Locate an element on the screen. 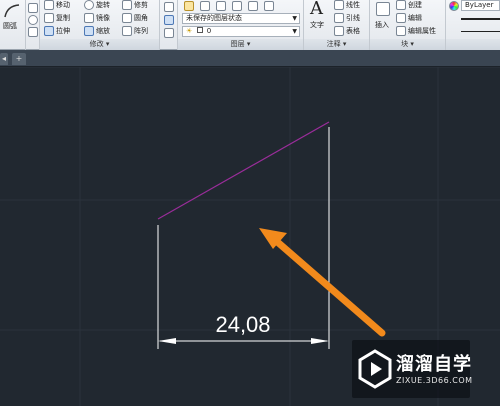 The width and height of the screenshot is (500, 406). array-icon is located at coordinates (127, 31).